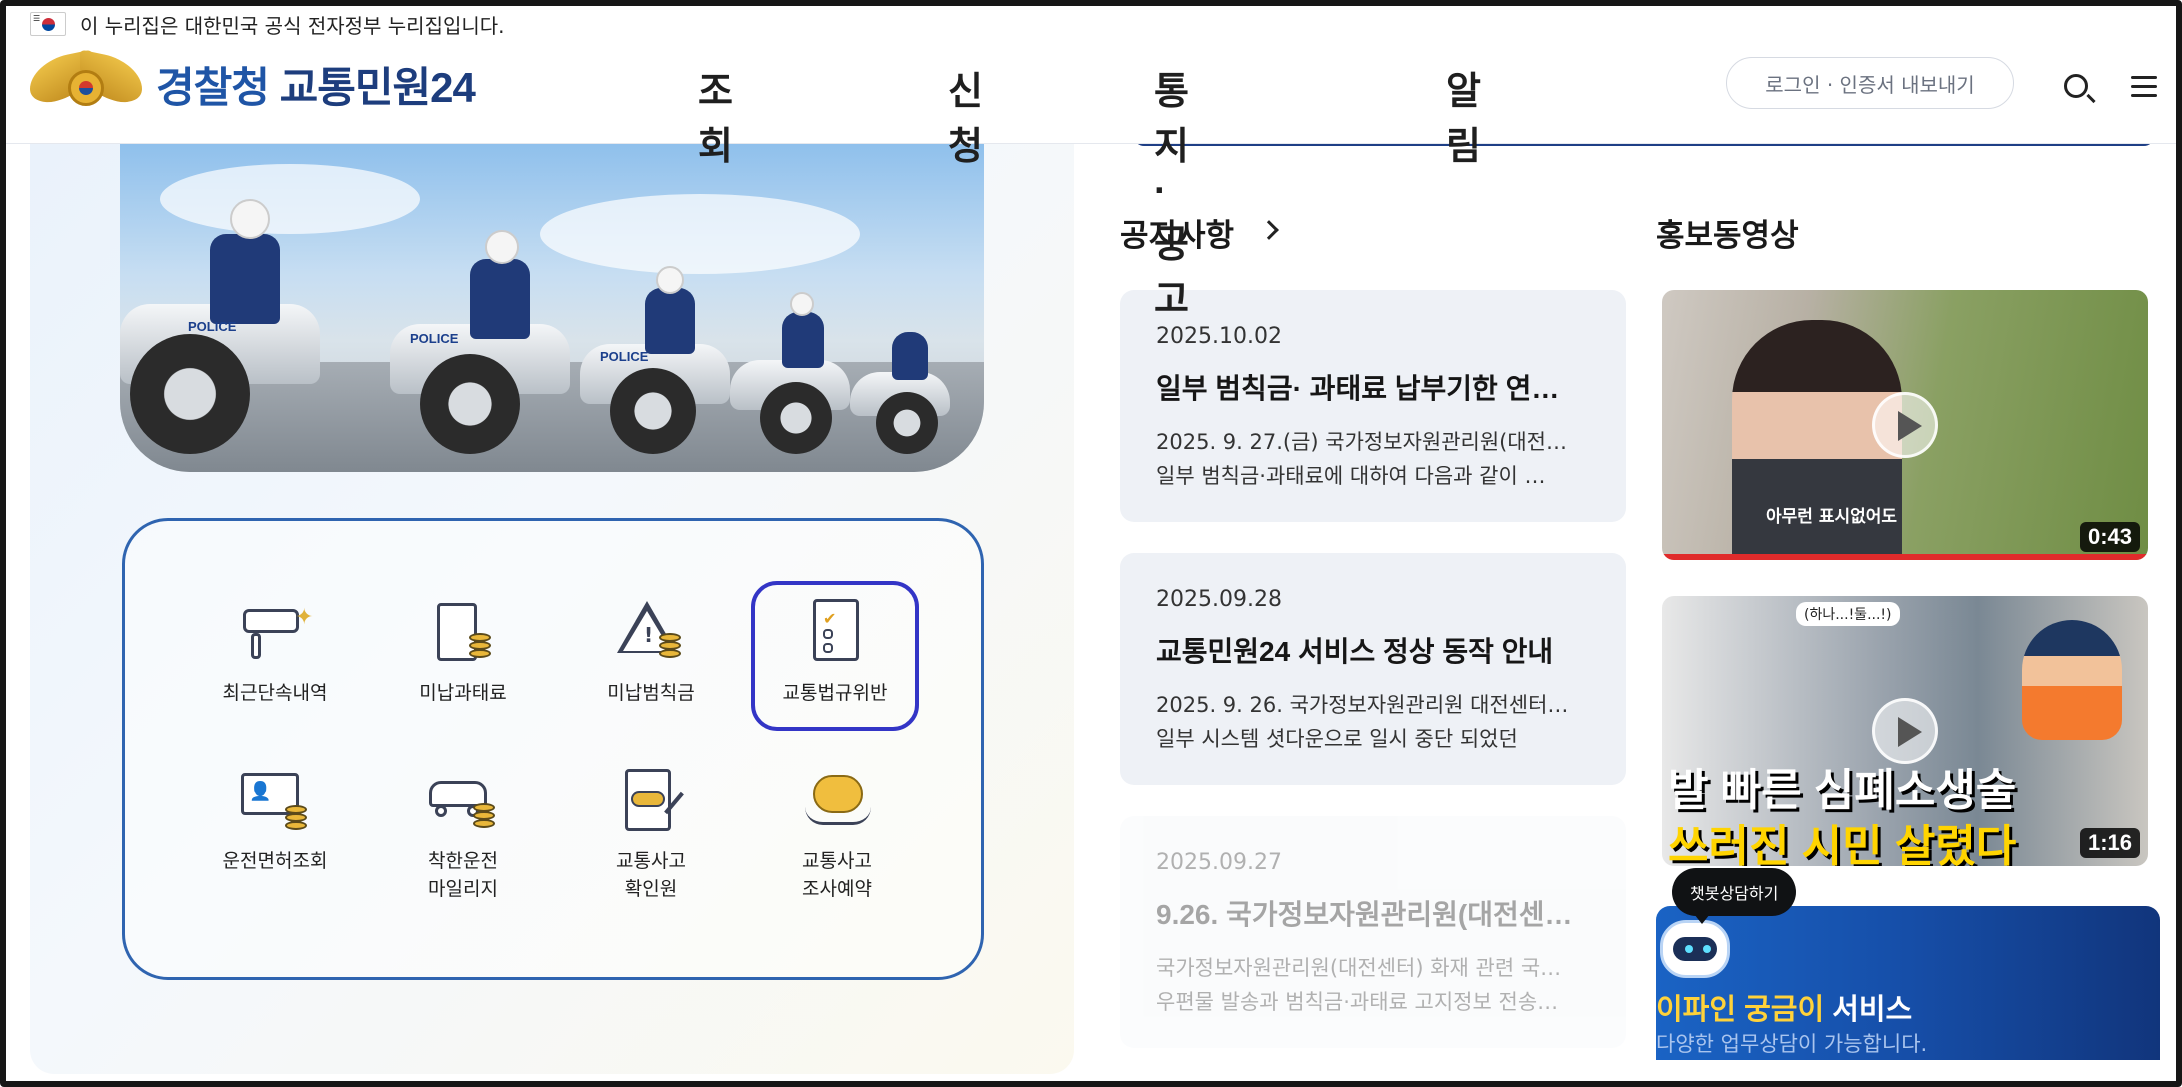  Describe the element at coordinates (1219, 599) in the screenshot. I see `notice-date: 2025.09.28` at that location.